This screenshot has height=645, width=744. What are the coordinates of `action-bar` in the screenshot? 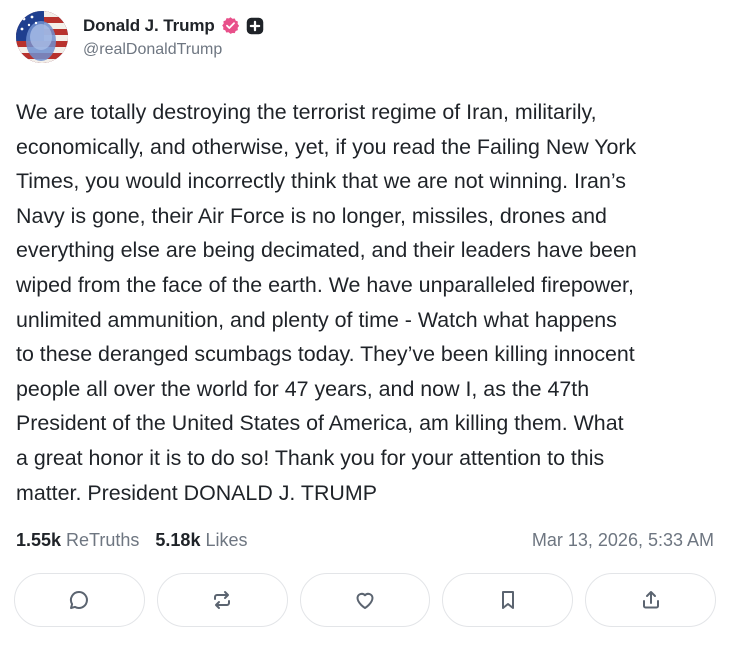 It's located at (365, 600).